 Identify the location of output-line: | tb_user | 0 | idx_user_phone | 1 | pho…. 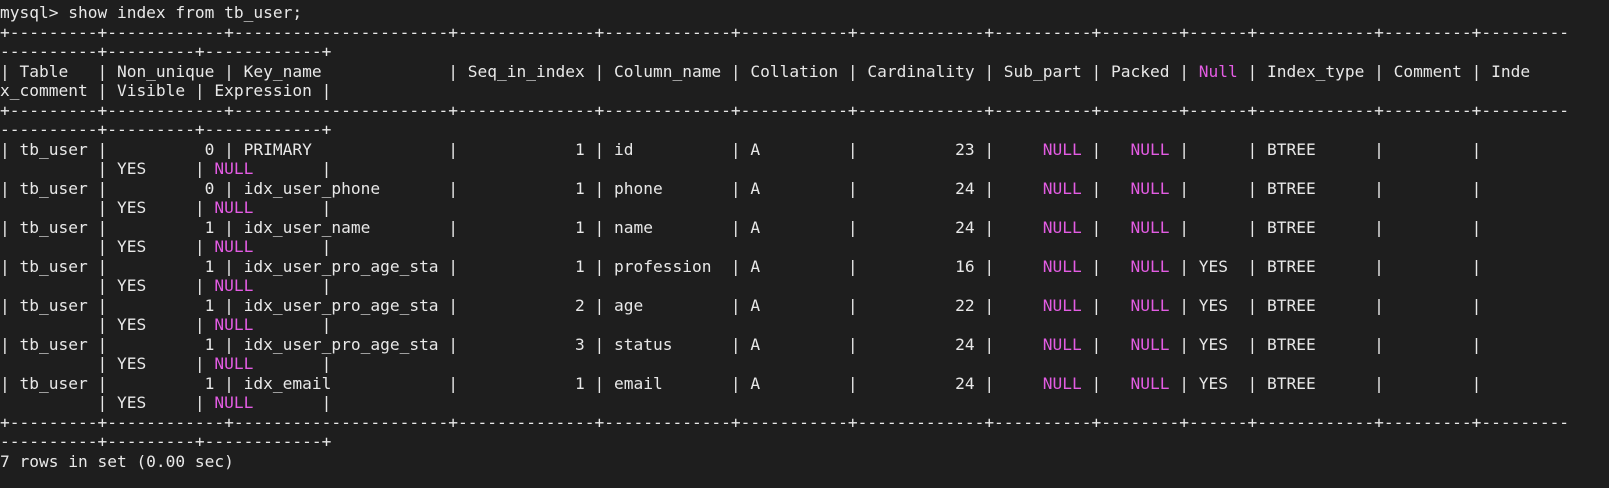
(804, 189).